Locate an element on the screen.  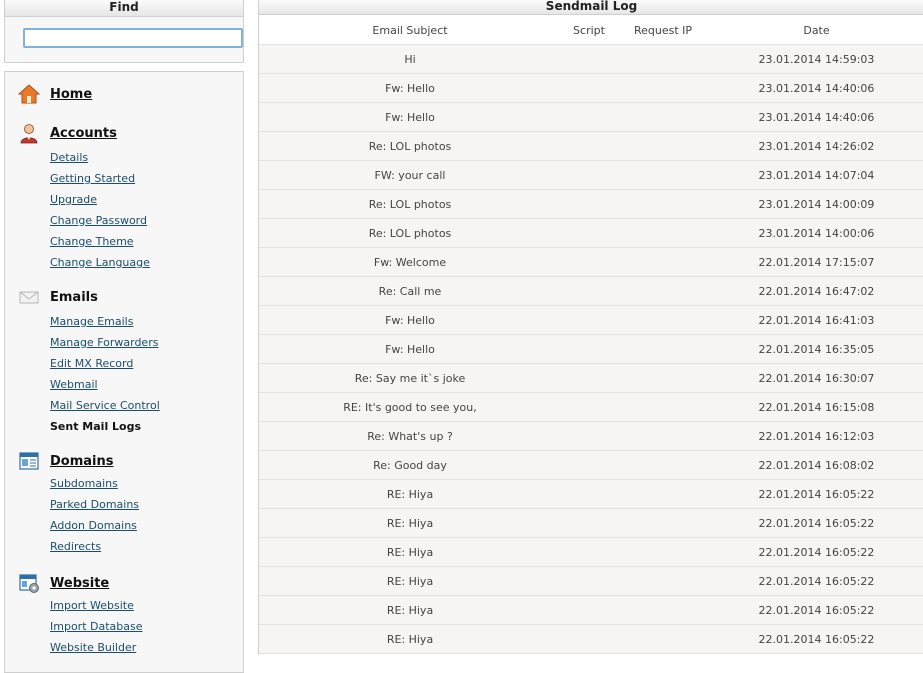
table-row: Re: Say me it`s joke 22.01.2014 16:30:07 is located at coordinates (591, 378).